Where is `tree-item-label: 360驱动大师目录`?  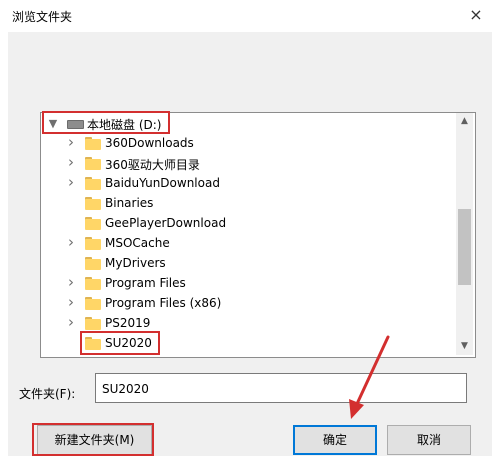 tree-item-label: 360驱动大师目录 is located at coordinates (152, 165).